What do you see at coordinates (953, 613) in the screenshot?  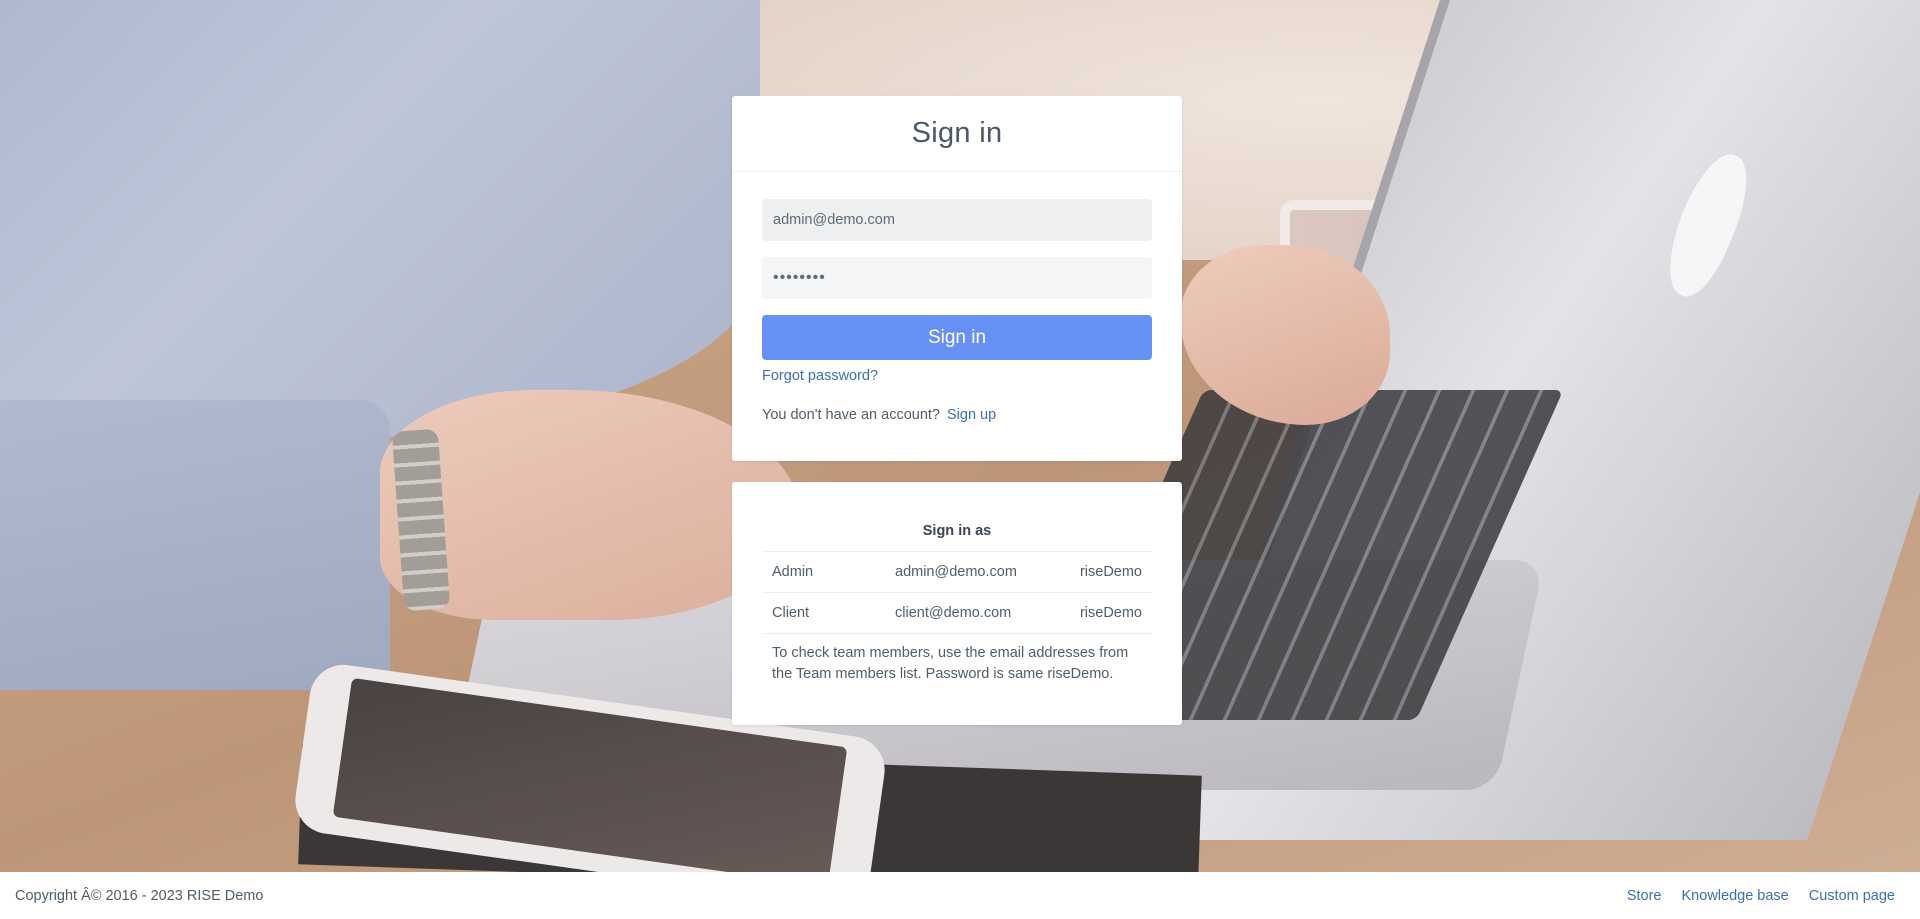 I see `demo-email: client@demo.com` at bounding box center [953, 613].